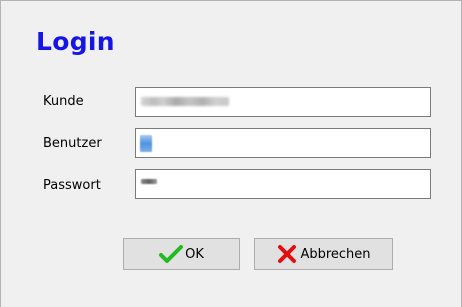  Describe the element at coordinates (283, 143) in the screenshot. I see `user-input` at that location.